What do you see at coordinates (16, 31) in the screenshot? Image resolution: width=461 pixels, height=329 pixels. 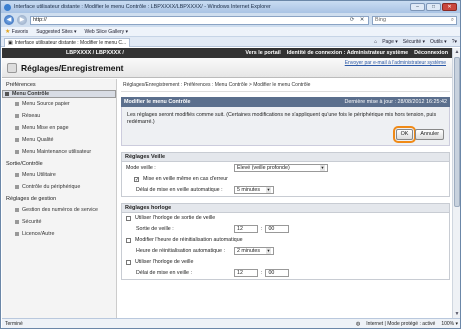 I see `favorites-button: ★ Favoris` at bounding box center [16, 31].